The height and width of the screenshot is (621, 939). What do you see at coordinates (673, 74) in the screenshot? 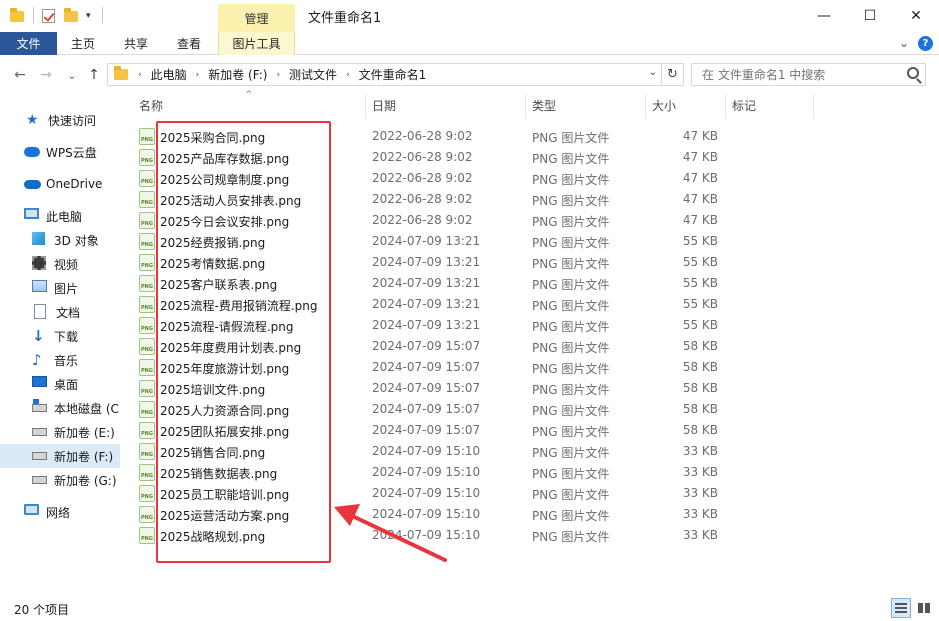
I see `refresh-button: ↻` at bounding box center [673, 74].